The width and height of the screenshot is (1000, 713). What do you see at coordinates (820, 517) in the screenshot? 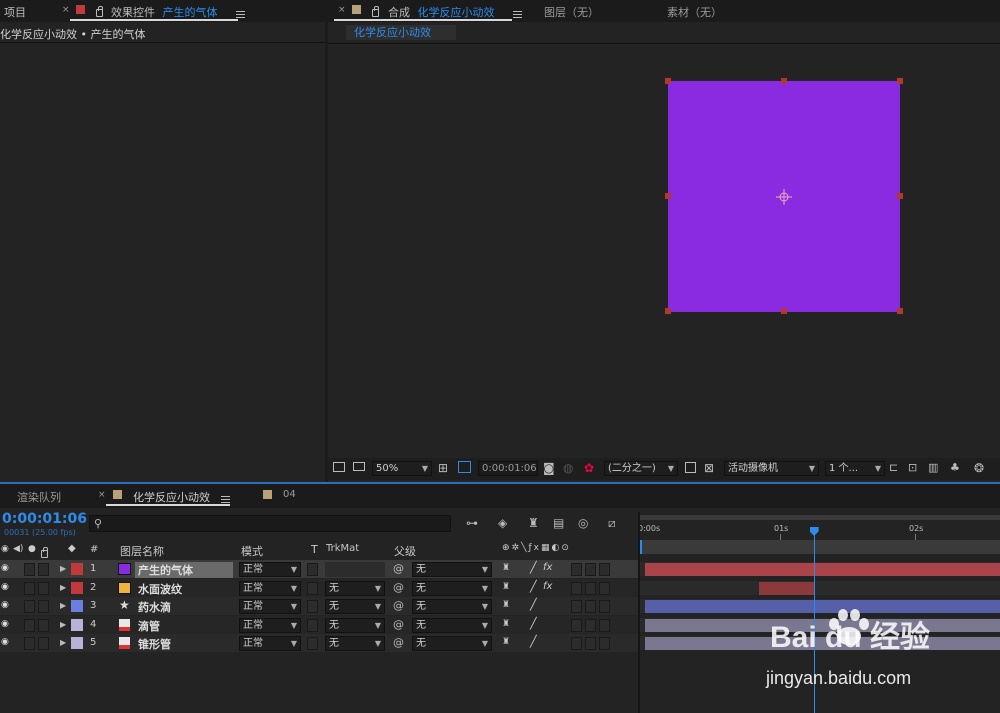
I see `work-area-bar` at bounding box center [820, 517].